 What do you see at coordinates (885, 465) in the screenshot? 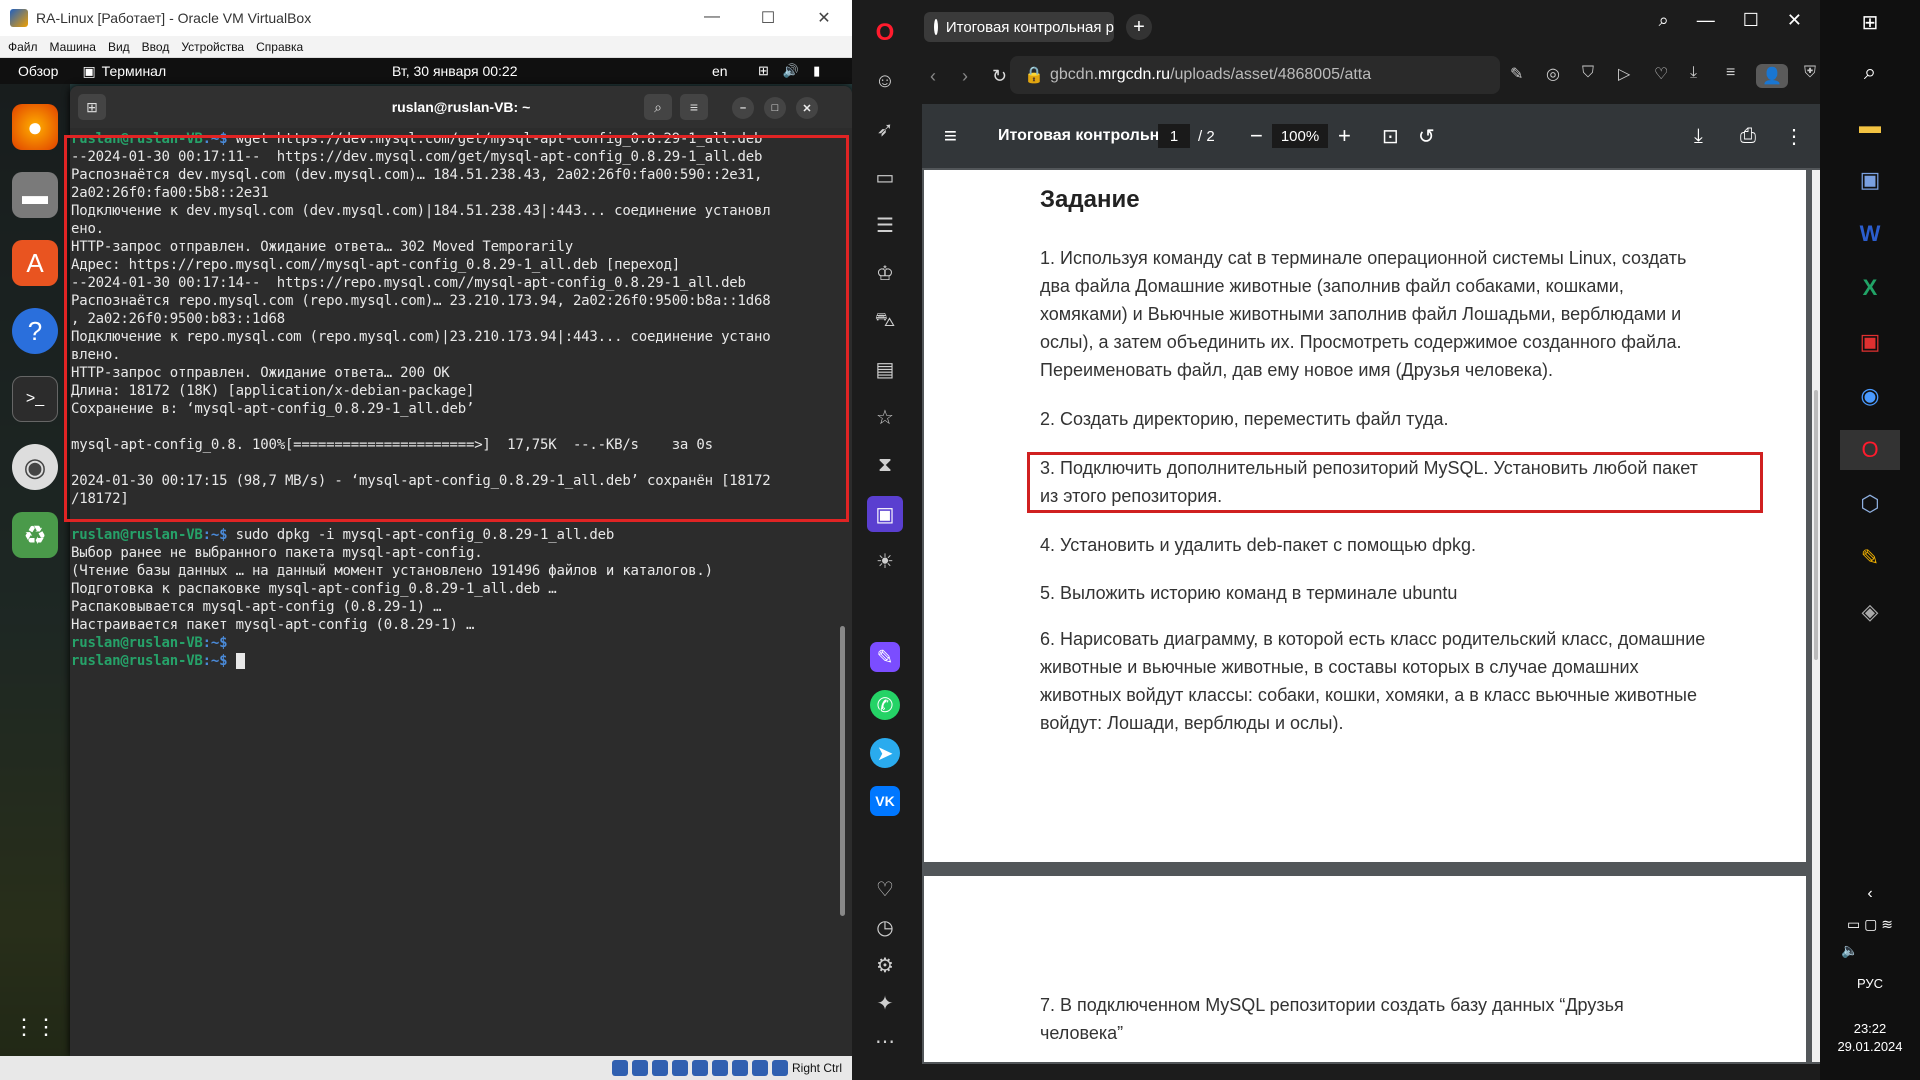
I see `hourglass-icon: ⧗` at bounding box center [885, 465].